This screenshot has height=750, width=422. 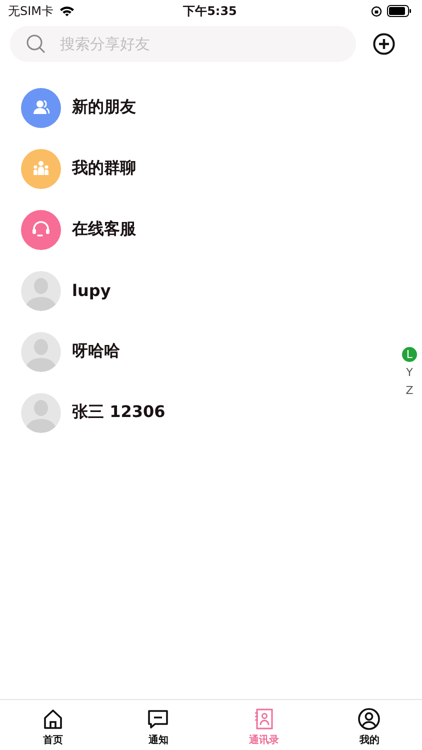 I want to click on time-text: 下午5:35, so click(x=210, y=11).